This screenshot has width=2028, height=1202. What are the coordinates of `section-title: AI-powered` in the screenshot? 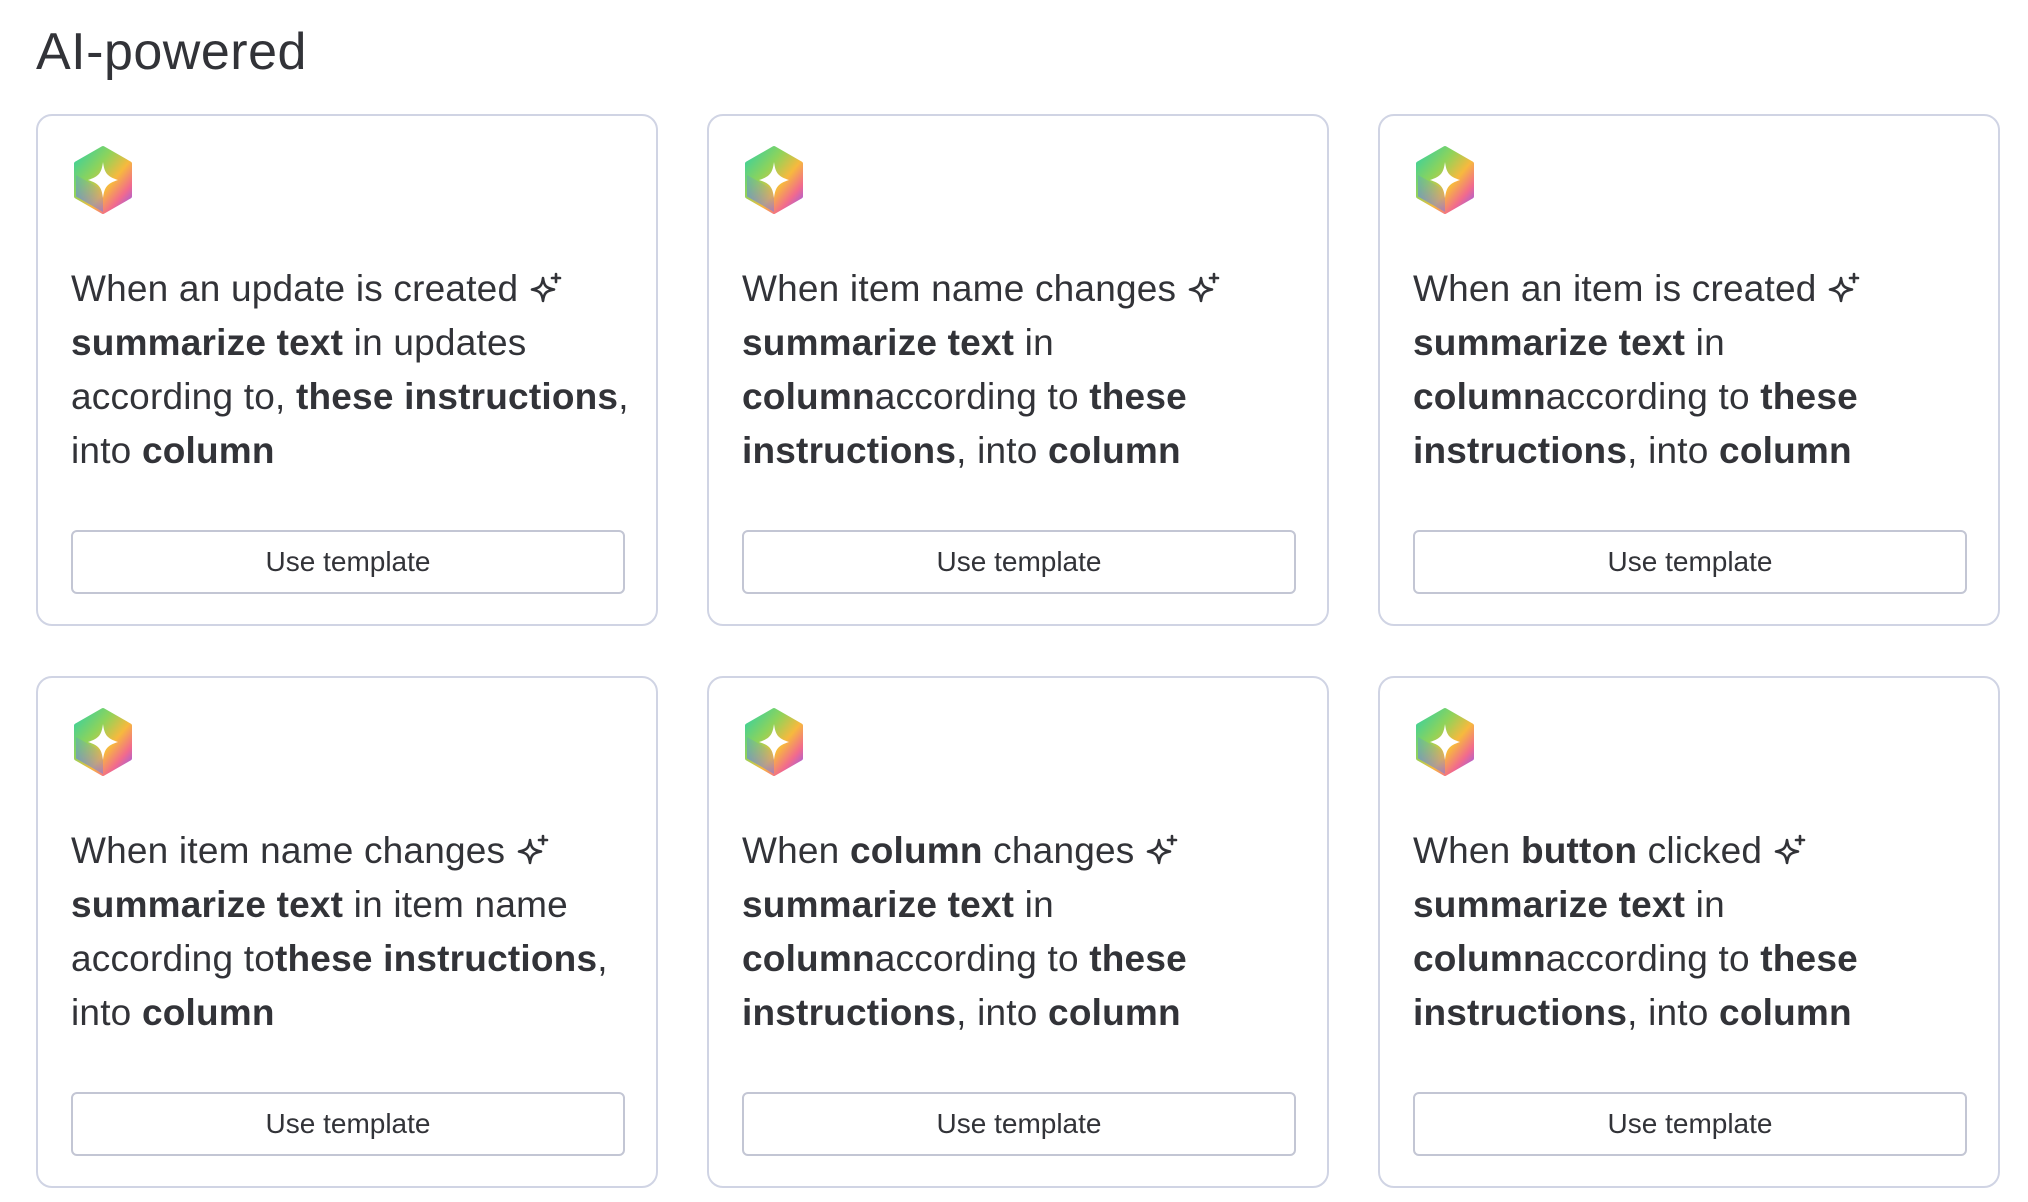 It's located at (171, 52).